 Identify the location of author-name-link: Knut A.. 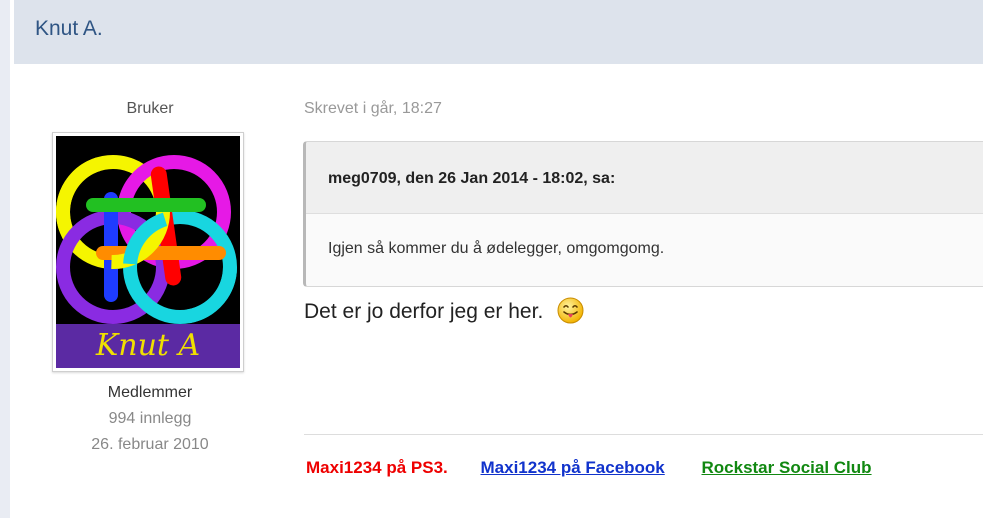
(69, 29).